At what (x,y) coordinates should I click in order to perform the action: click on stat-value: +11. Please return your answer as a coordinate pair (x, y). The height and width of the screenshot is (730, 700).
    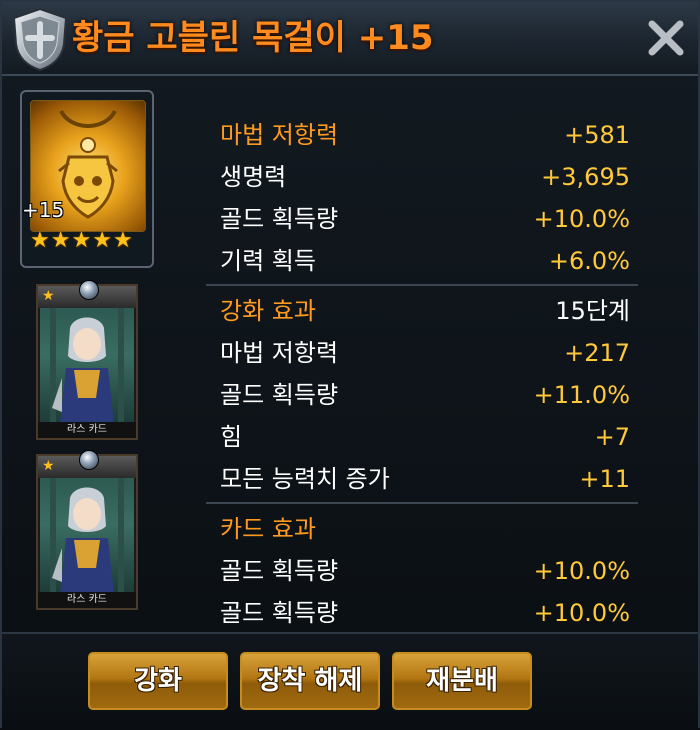
    Looking at the image, I should click on (604, 479).